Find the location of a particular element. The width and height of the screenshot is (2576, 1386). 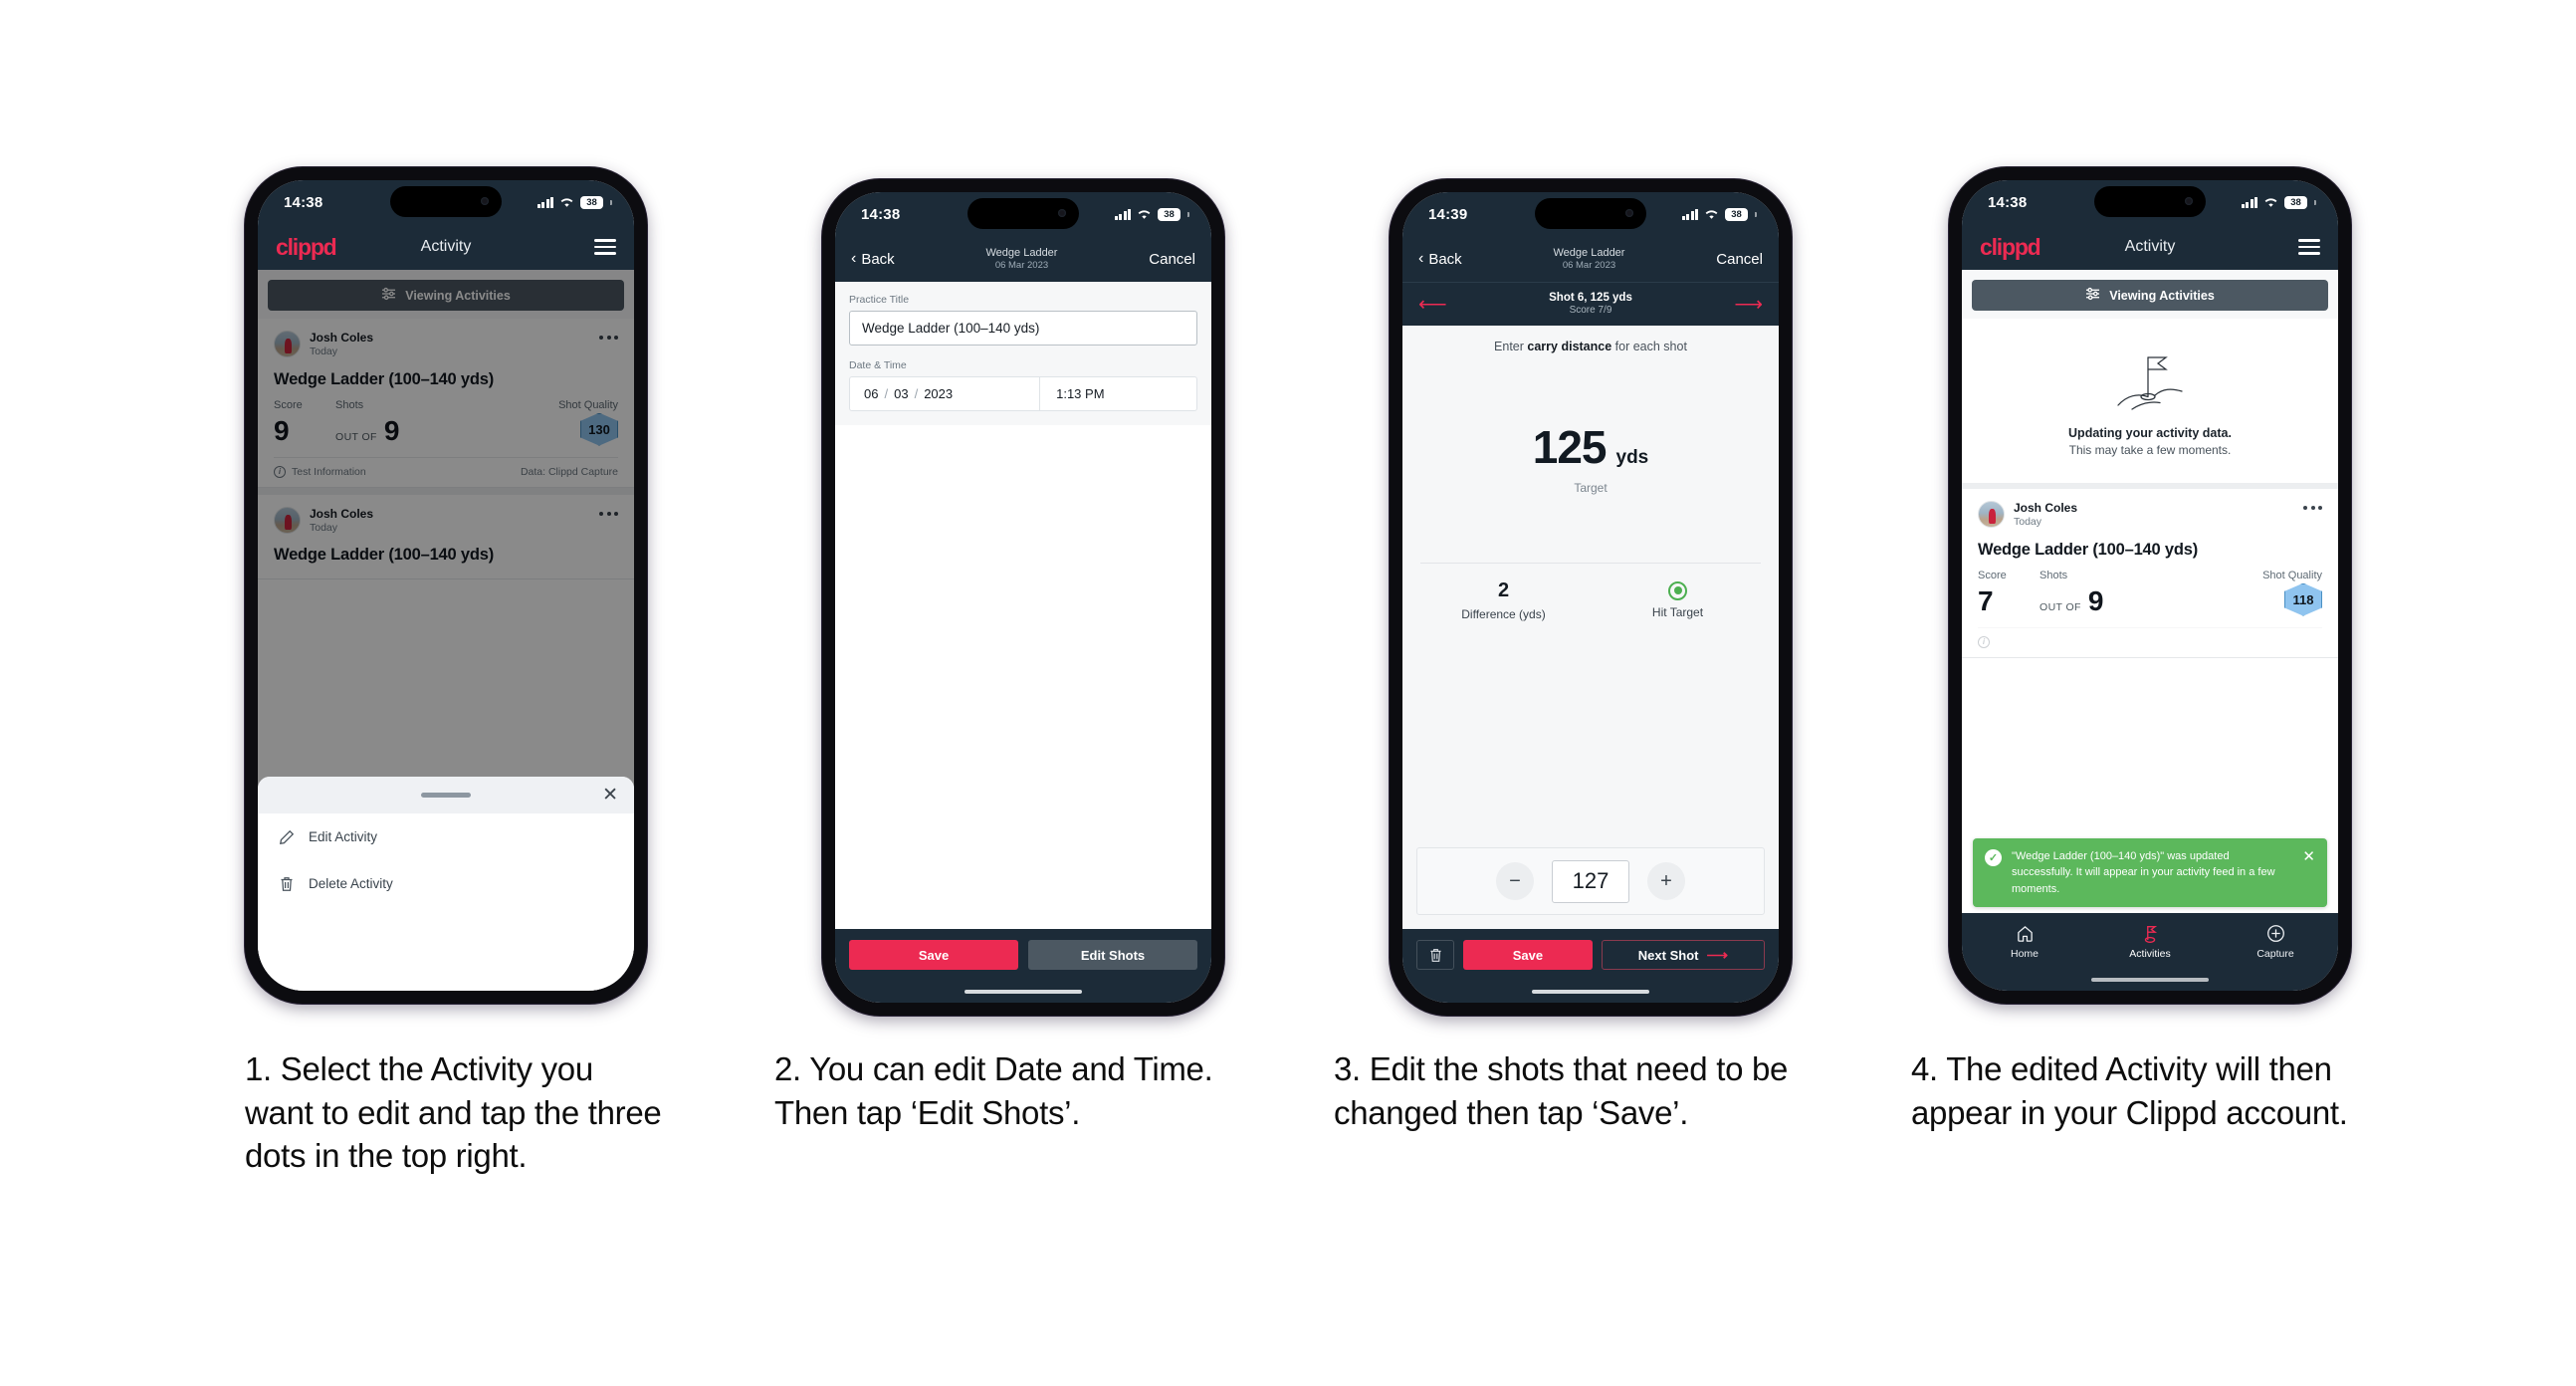

sheet-item-edit-activity: Edit Activity is located at coordinates (446, 836).